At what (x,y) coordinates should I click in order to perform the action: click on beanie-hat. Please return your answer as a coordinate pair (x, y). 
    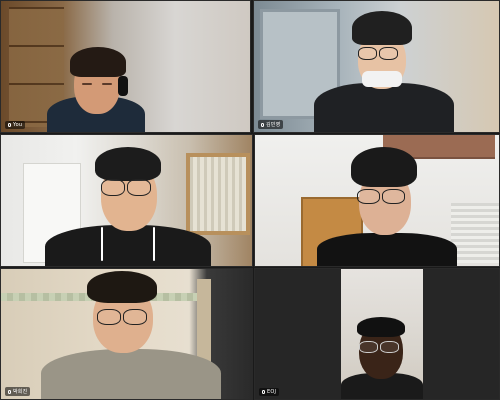
    Looking at the image, I should click on (382, 28).